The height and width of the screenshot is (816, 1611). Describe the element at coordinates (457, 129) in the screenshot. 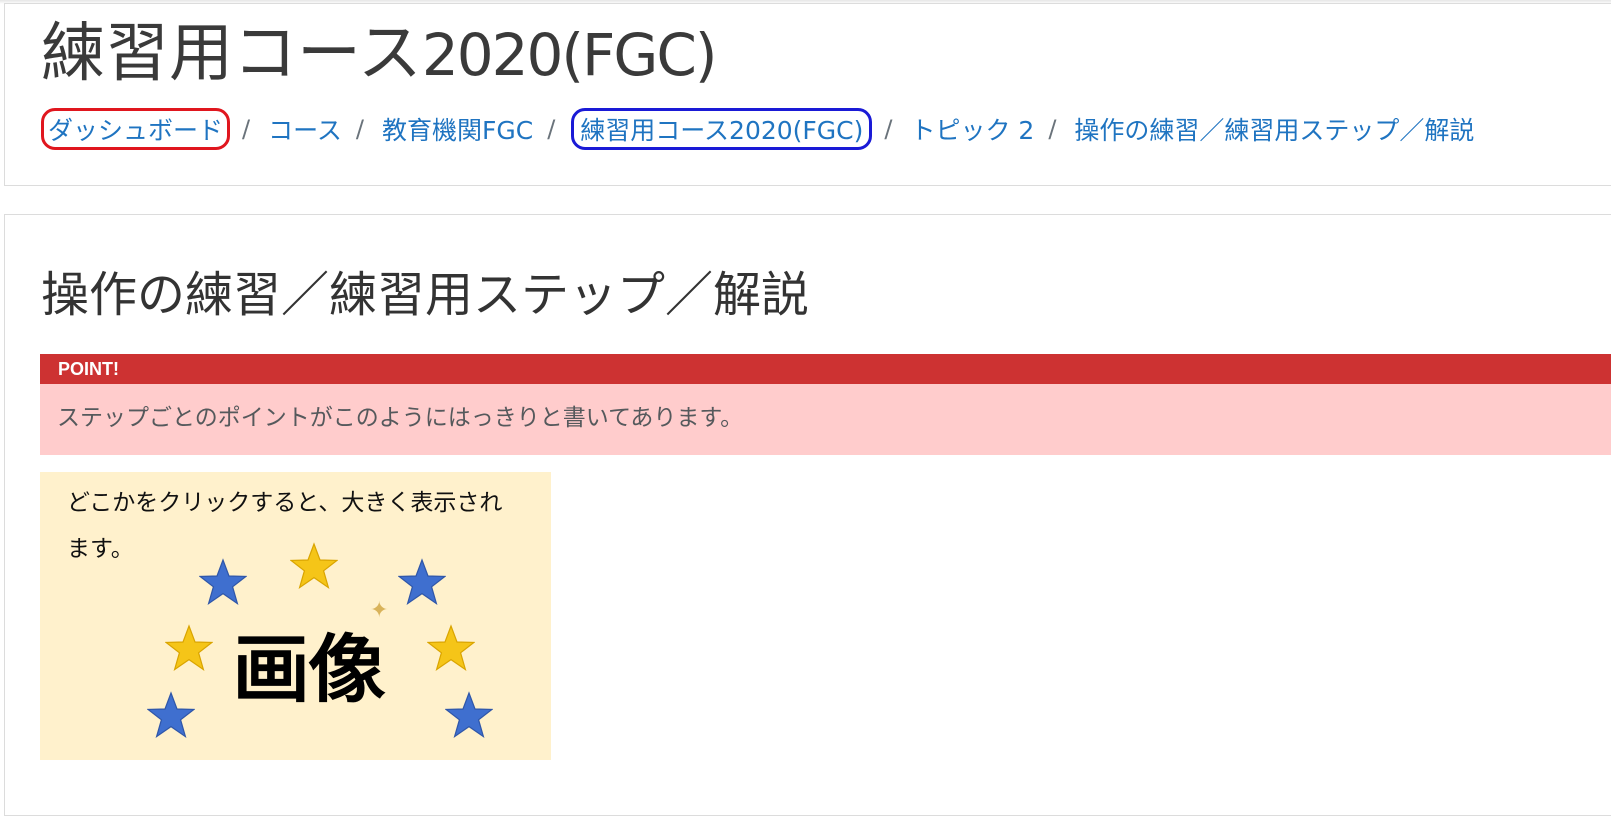

I see `breadcrumb-institution: 教育機関FGC` at that location.